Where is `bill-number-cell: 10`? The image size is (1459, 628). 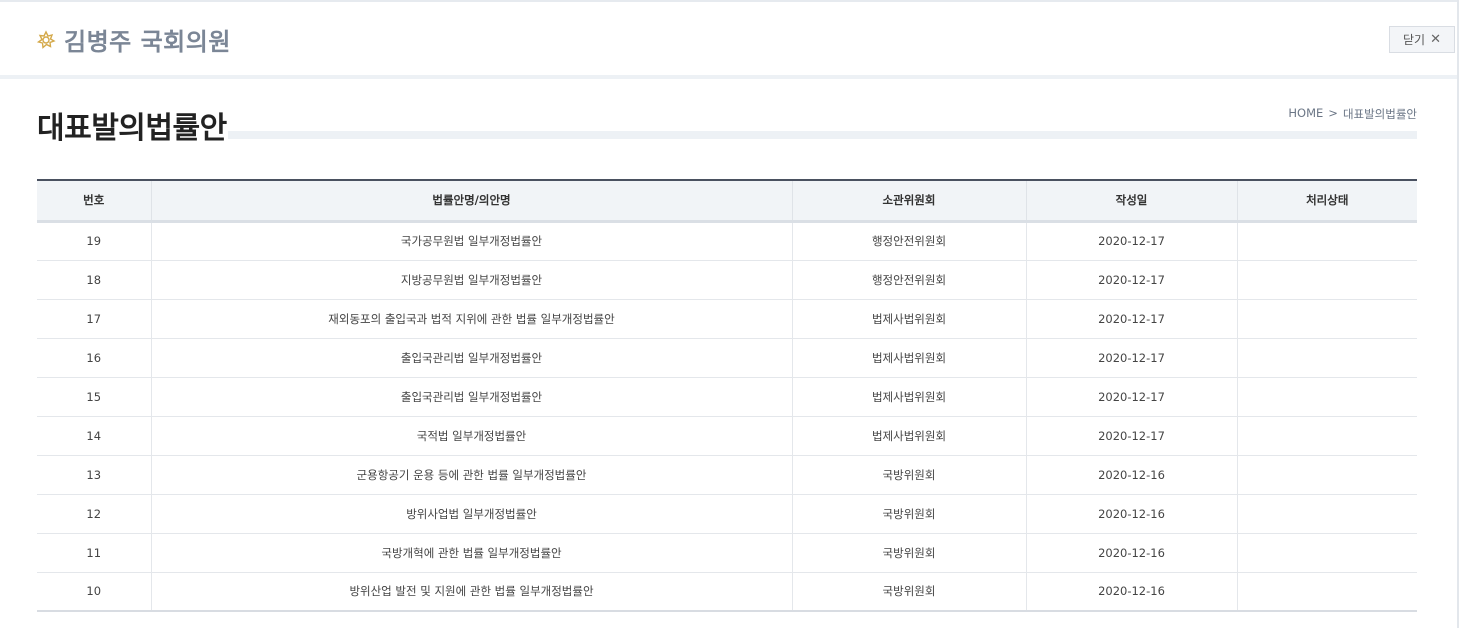
bill-number-cell: 10 is located at coordinates (94, 592).